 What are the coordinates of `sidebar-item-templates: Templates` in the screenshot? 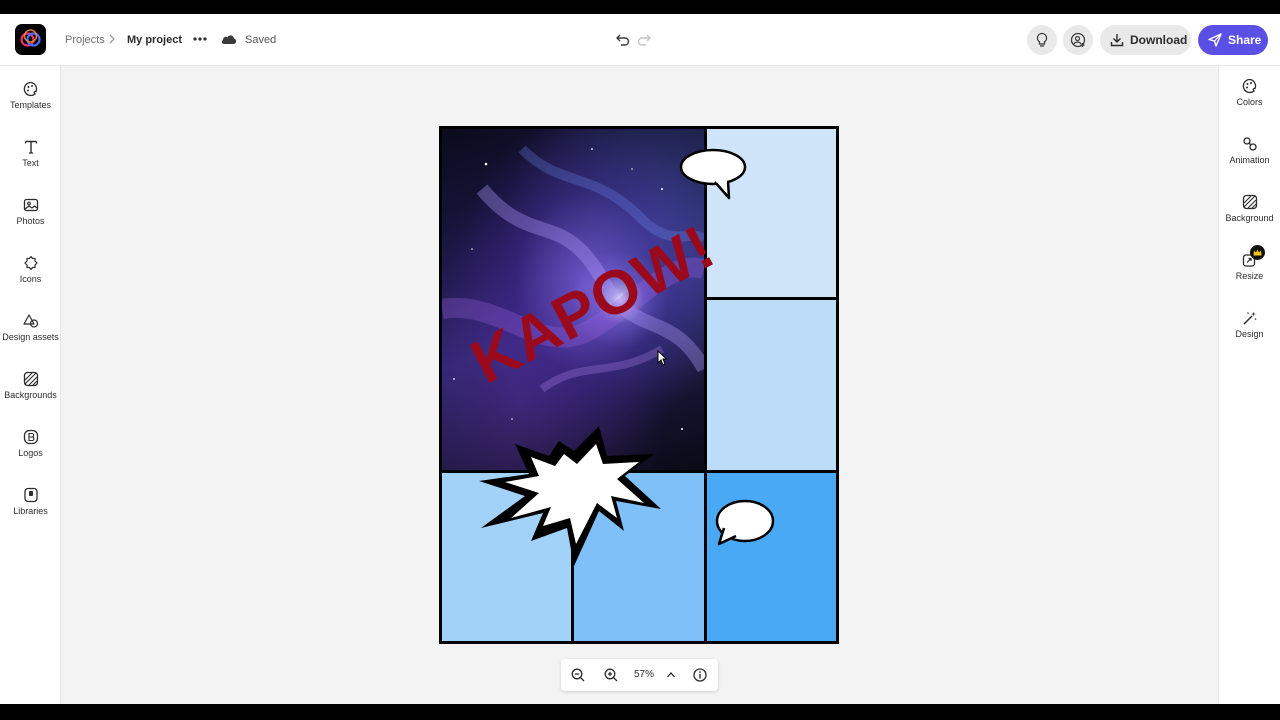 It's located at (30, 103).